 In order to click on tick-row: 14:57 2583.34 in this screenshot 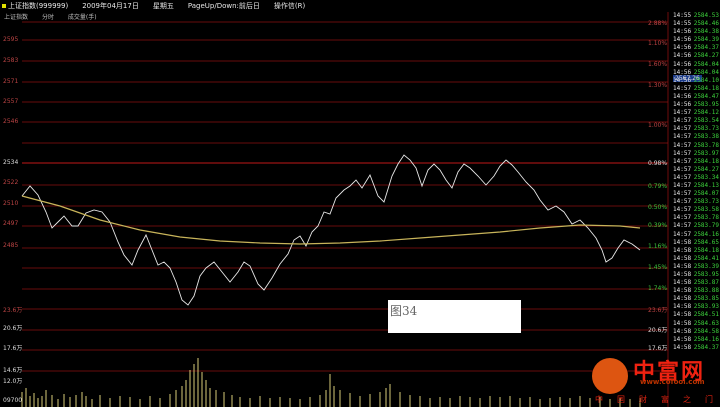, I will do `click(696, 178)`.